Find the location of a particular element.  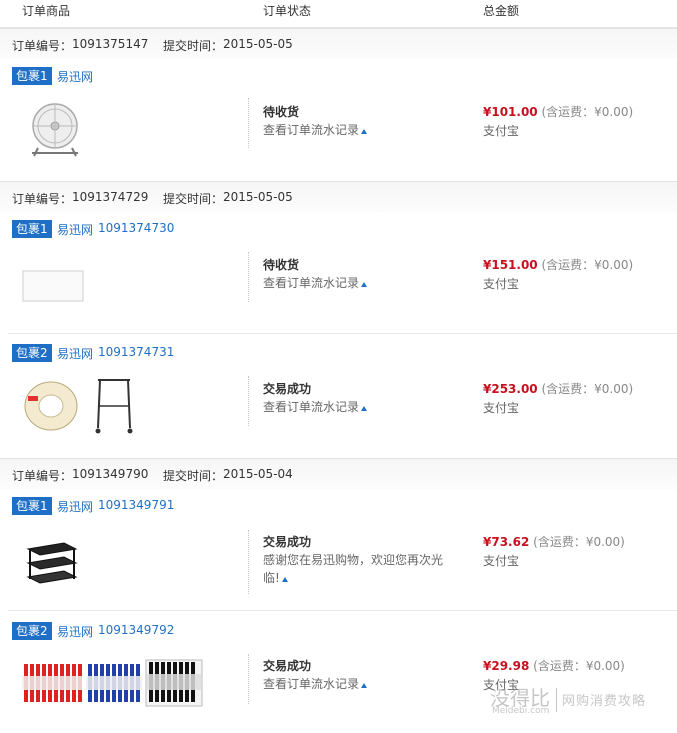

product-image-markers is located at coordinates (113, 683).